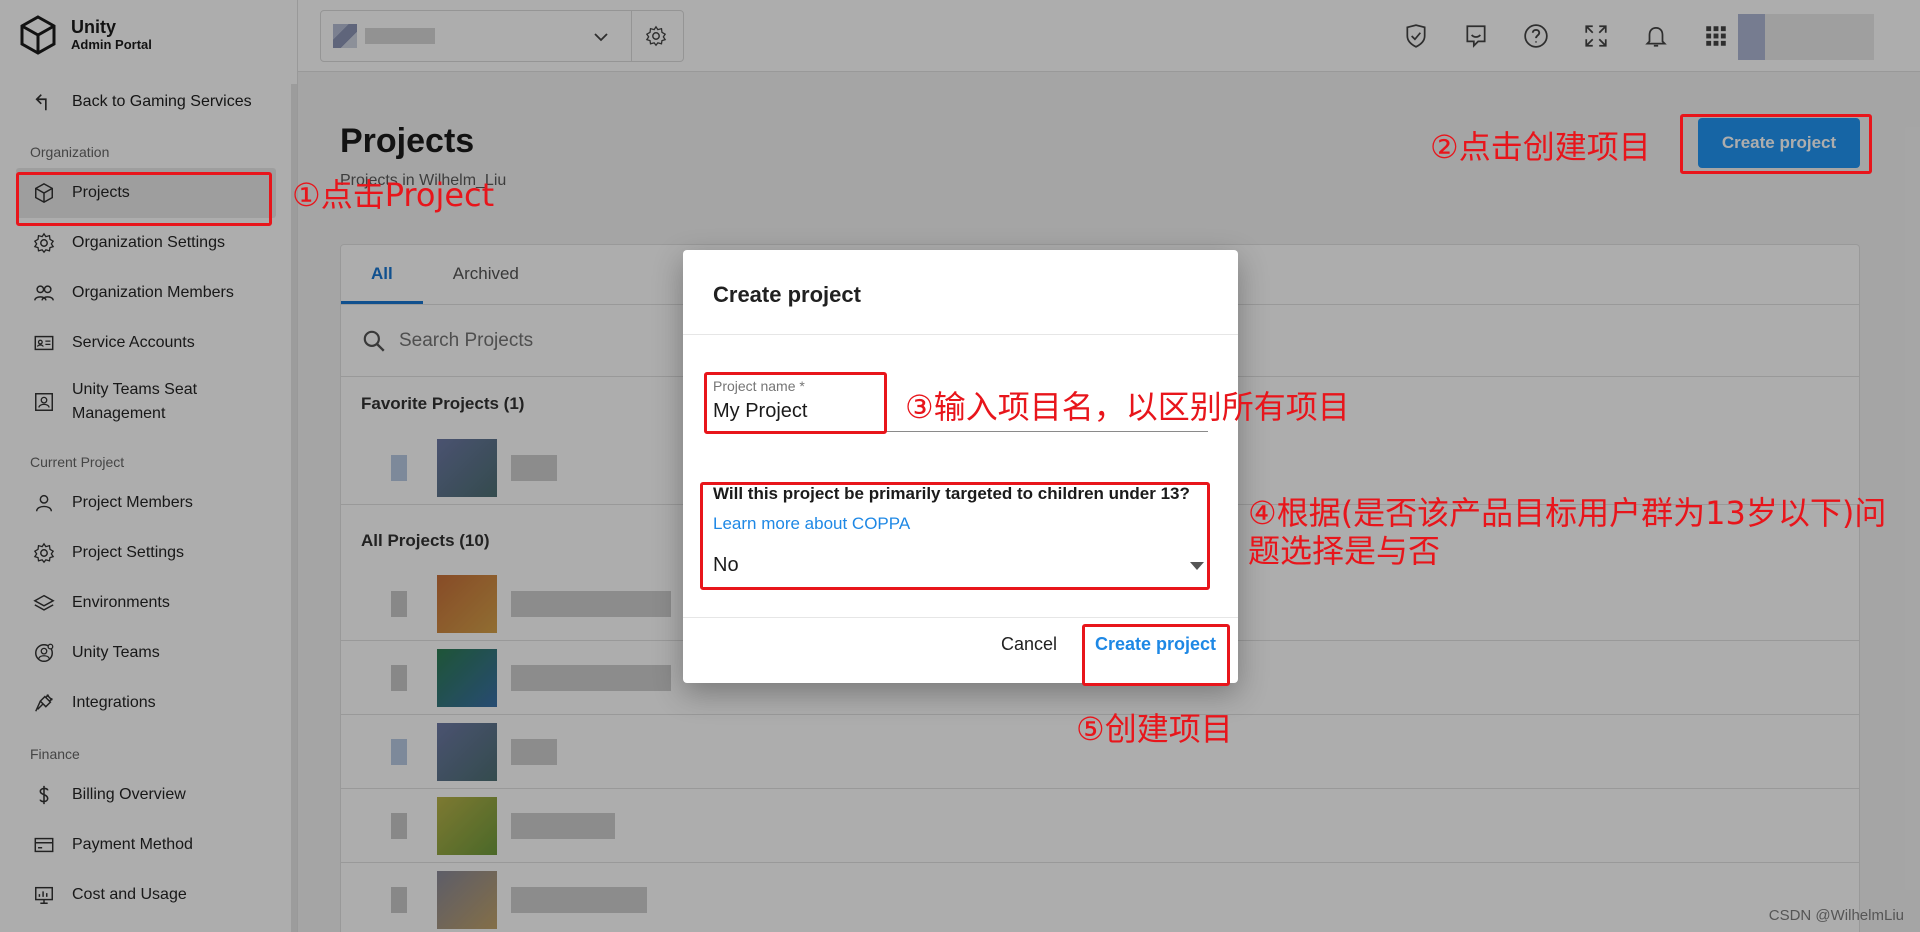 The width and height of the screenshot is (1920, 932). I want to click on annotation-step-2: ②点击创建项目, so click(1540, 147).